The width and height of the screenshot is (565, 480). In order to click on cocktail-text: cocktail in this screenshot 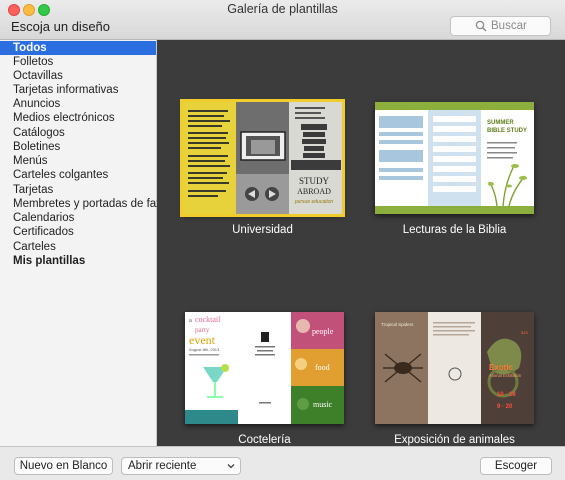, I will do `click(208, 319)`.